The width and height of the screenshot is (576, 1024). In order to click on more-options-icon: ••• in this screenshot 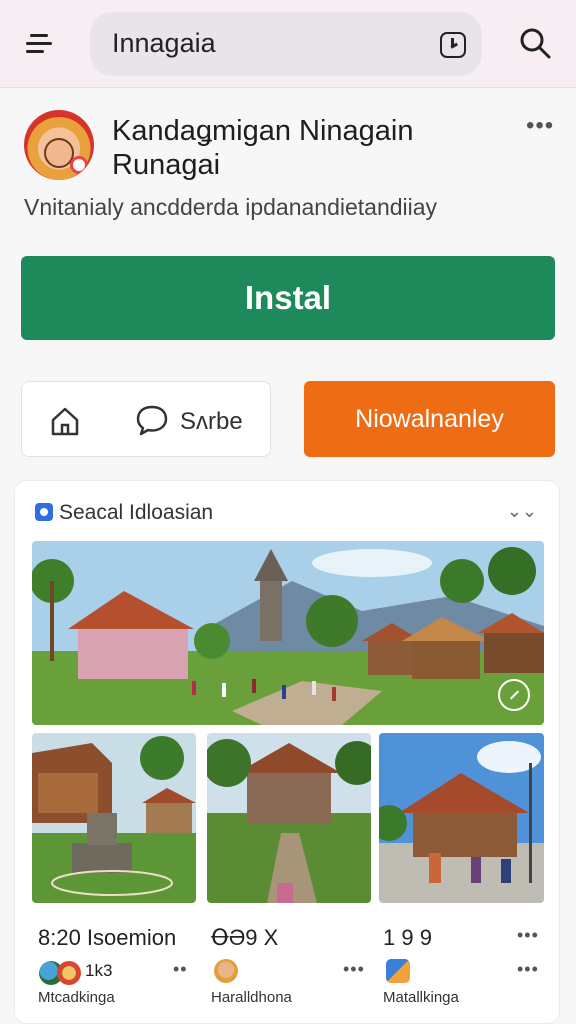, I will do `click(540, 126)`.